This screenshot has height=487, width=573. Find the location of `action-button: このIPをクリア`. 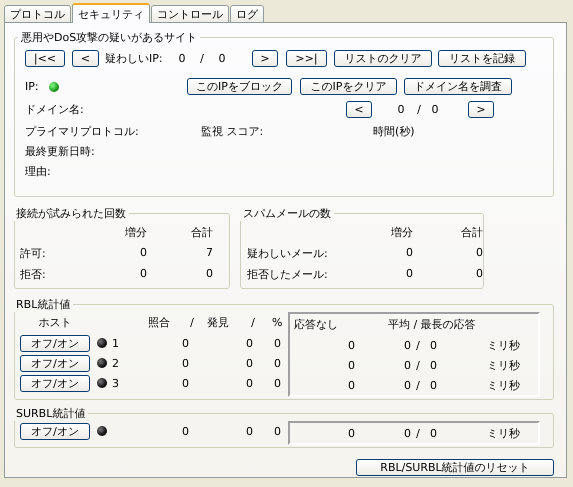

action-button: このIPをクリア is located at coordinates (348, 86).